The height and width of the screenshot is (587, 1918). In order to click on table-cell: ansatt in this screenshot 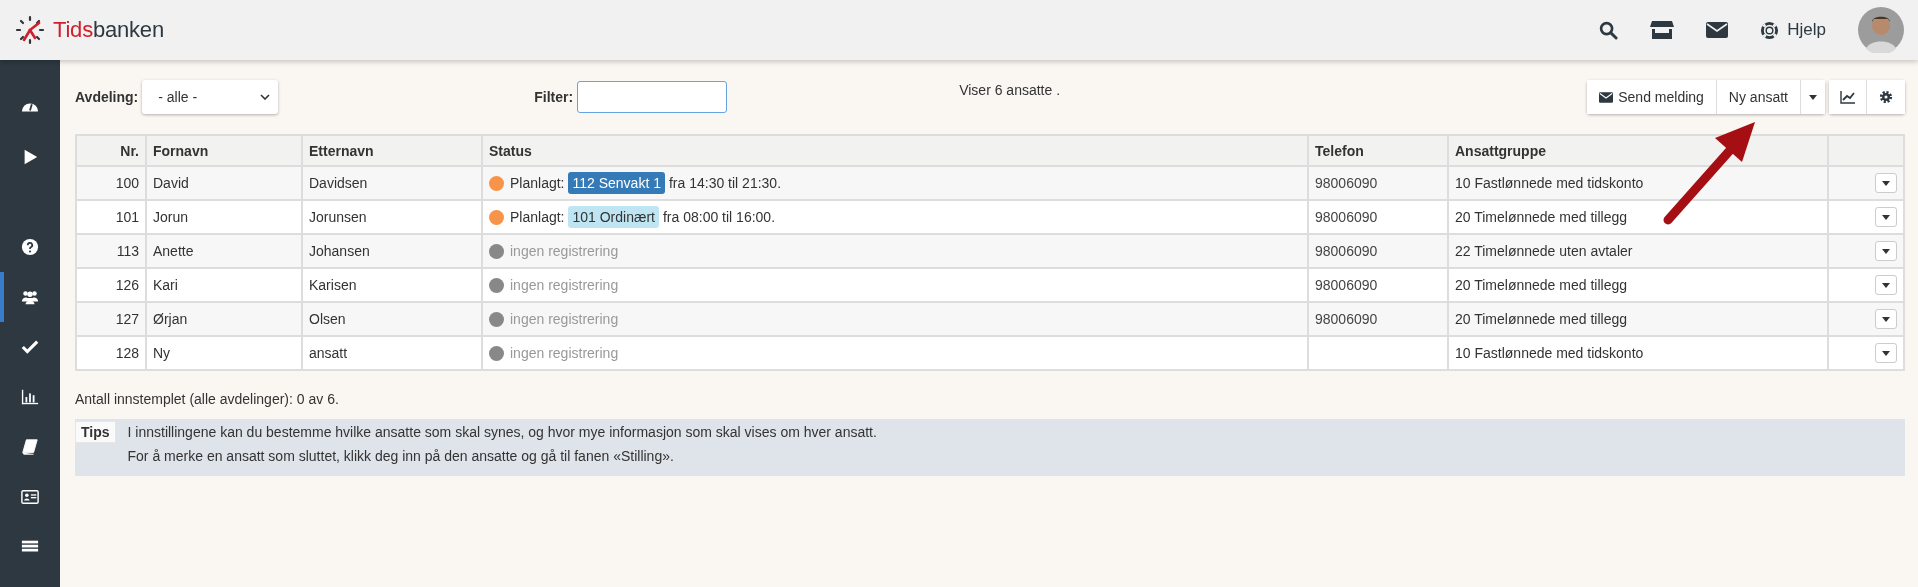, I will do `click(392, 353)`.